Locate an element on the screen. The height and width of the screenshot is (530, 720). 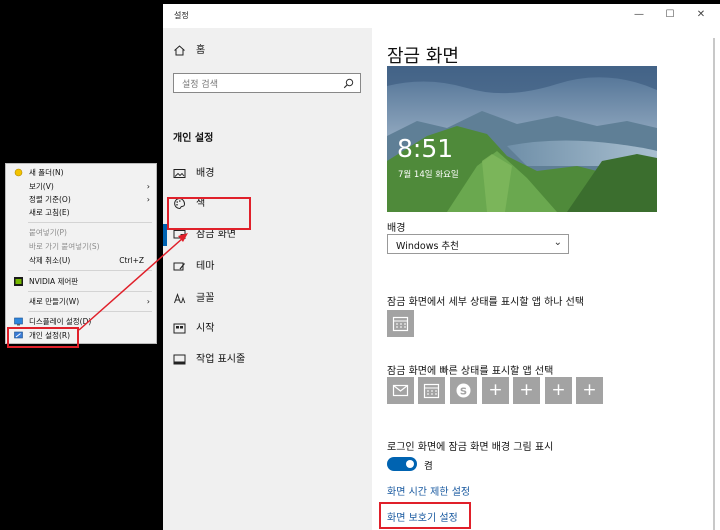
display-icon is located at coordinates (18, 321).